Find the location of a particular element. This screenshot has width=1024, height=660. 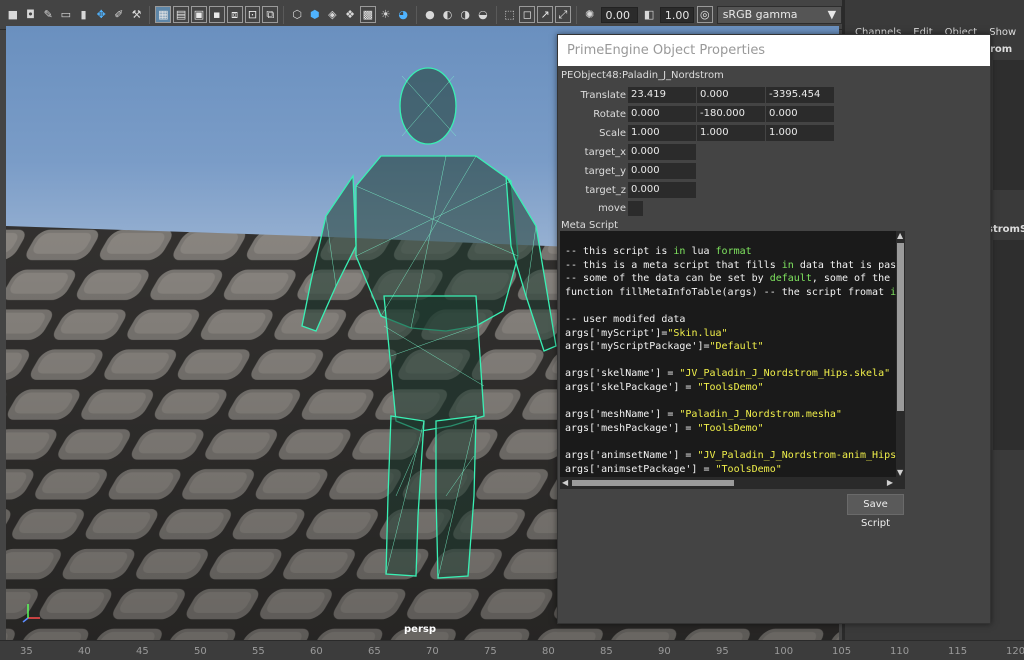

target-y-label: target_y is located at coordinates (605, 171).